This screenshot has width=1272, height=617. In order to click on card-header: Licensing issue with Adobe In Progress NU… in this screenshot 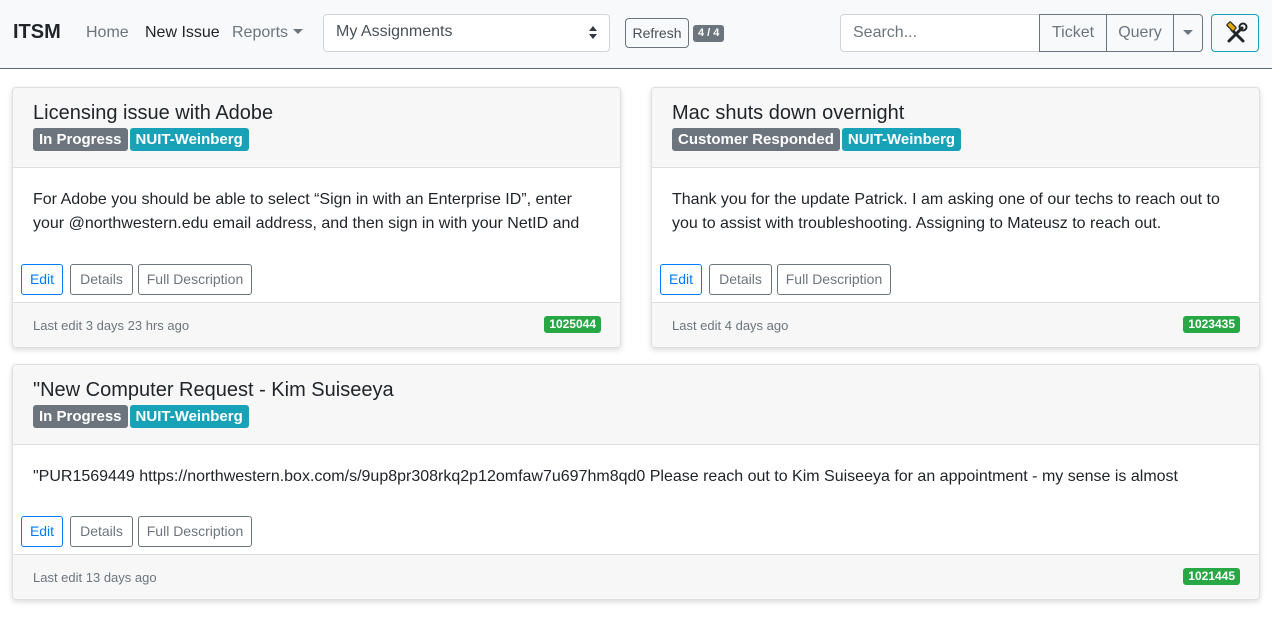, I will do `click(316, 128)`.